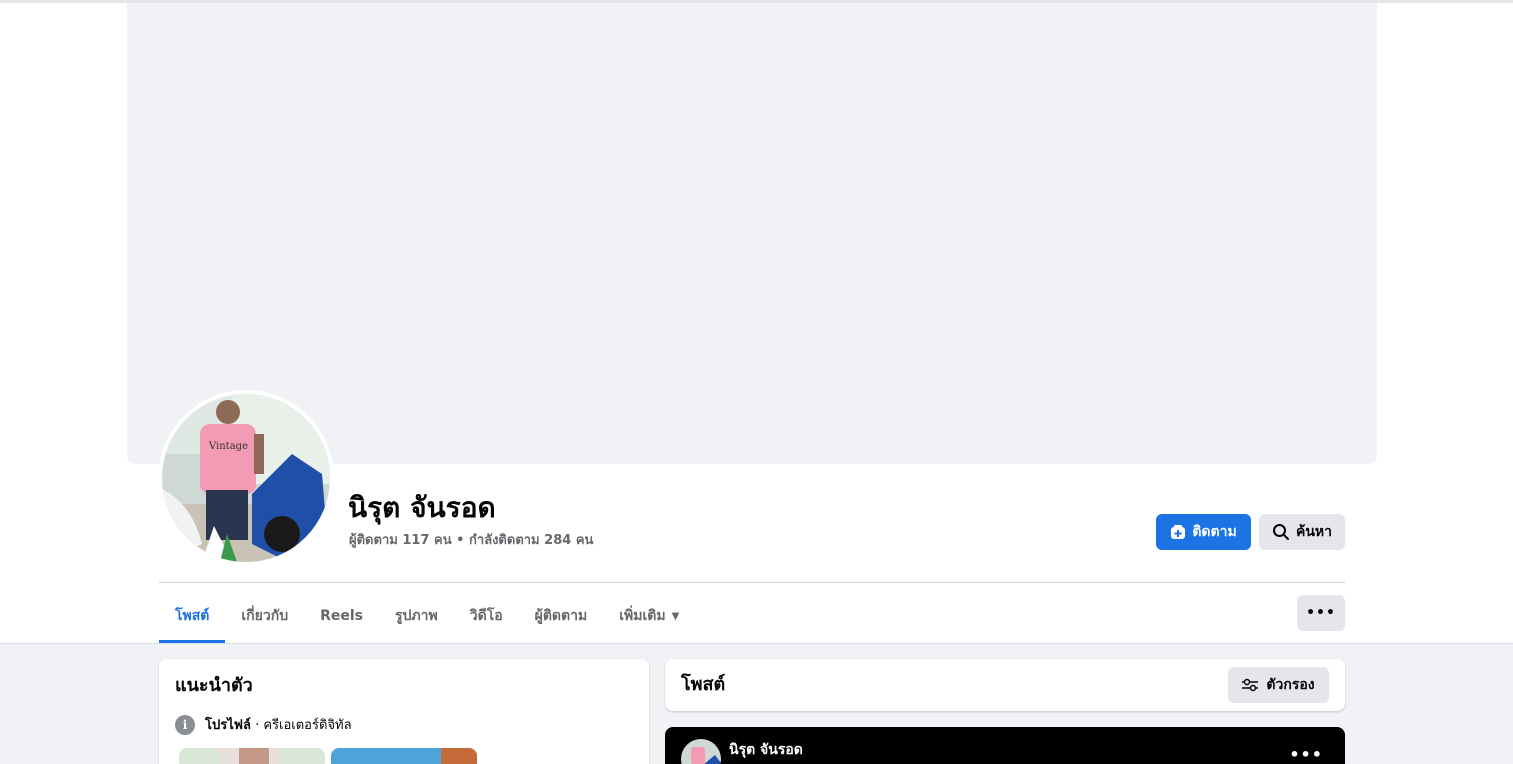  Describe the element at coordinates (1306, 754) in the screenshot. I see `post-more-icon: •••` at that location.